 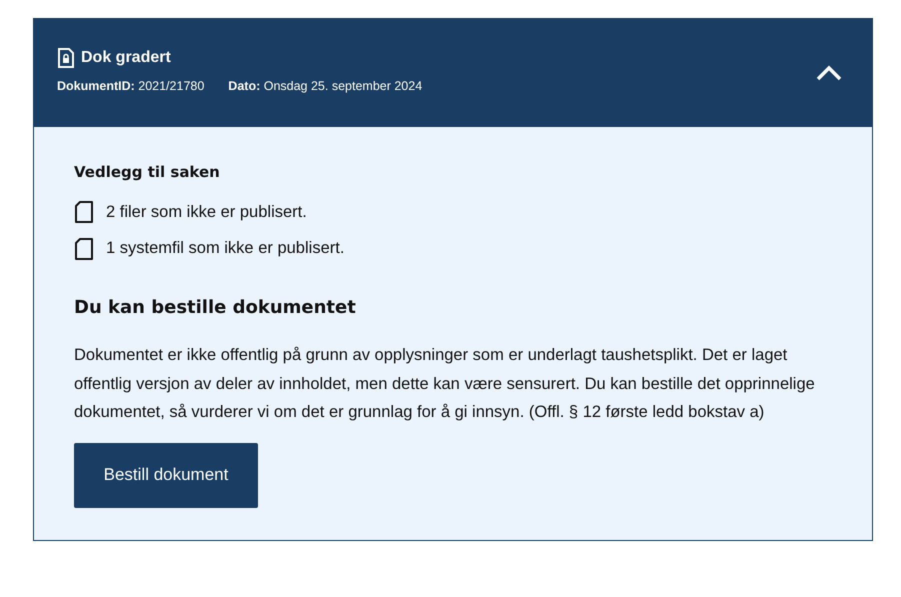 I want to click on order-button: Bestill dokument, so click(x=166, y=475).